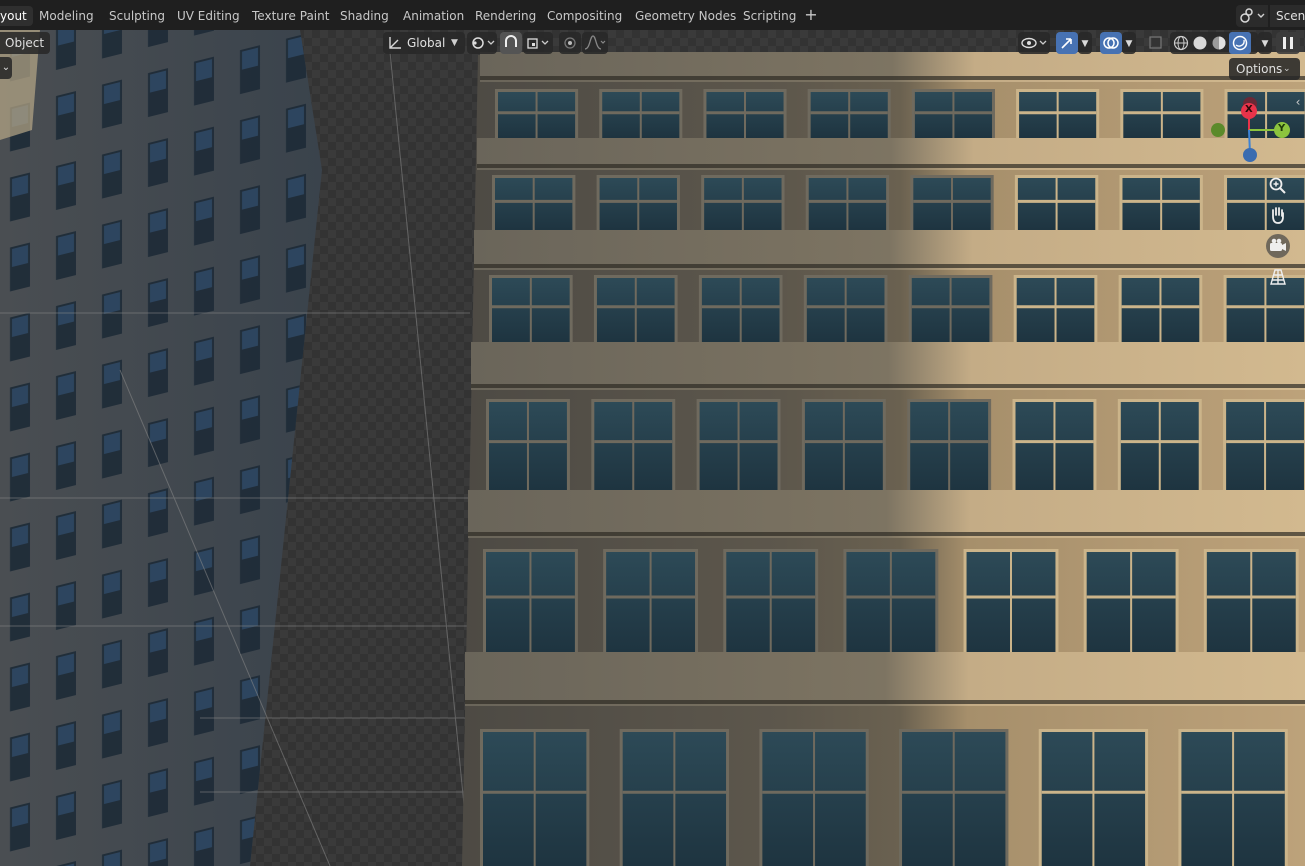 Image resolution: width=1305 pixels, height=866 pixels. What do you see at coordinates (769, 16) in the screenshot?
I see `tab-scripting: Scripting` at bounding box center [769, 16].